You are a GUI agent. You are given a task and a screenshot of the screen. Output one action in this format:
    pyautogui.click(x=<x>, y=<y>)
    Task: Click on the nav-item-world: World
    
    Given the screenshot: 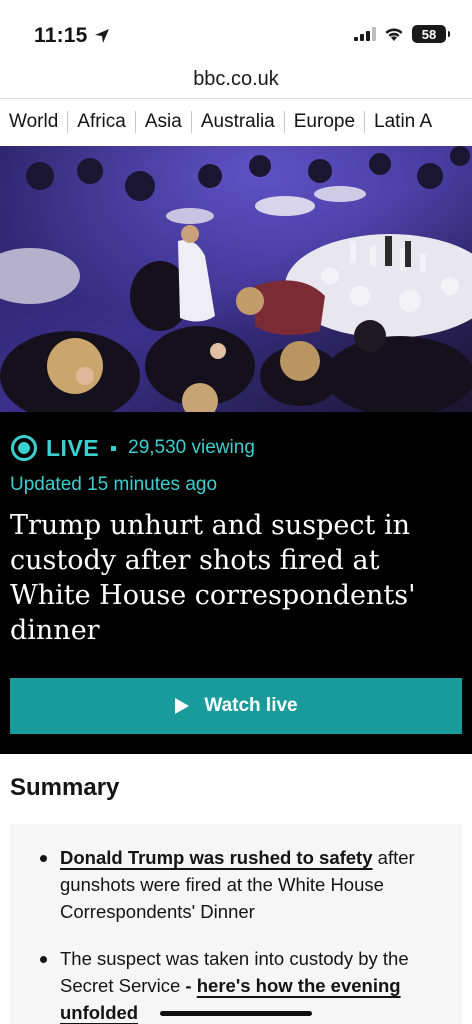 What is the action you would take?
    pyautogui.click(x=34, y=121)
    